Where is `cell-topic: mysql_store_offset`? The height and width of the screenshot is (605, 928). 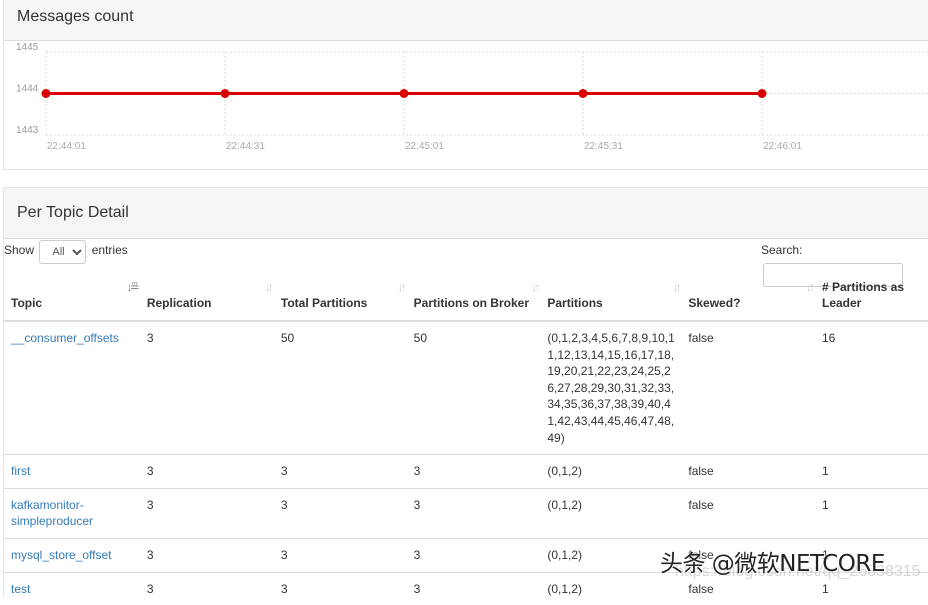
cell-topic: mysql_store_offset is located at coordinates (72, 555).